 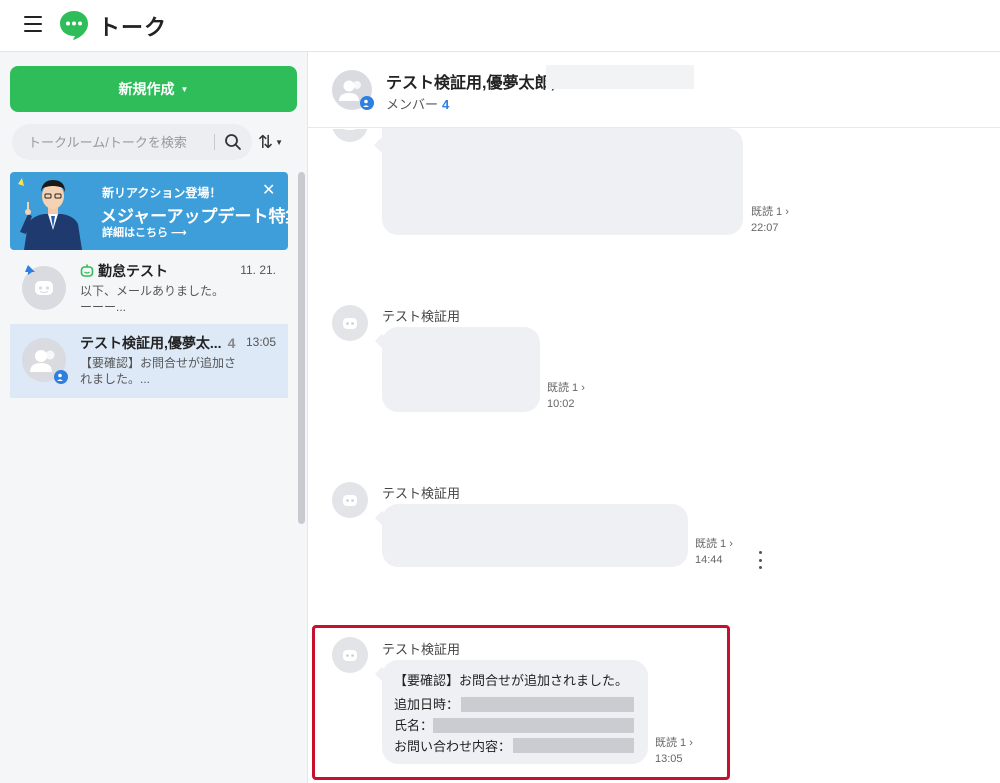 I want to click on message-meta: 既読 1 › 10:02, so click(x=566, y=396).